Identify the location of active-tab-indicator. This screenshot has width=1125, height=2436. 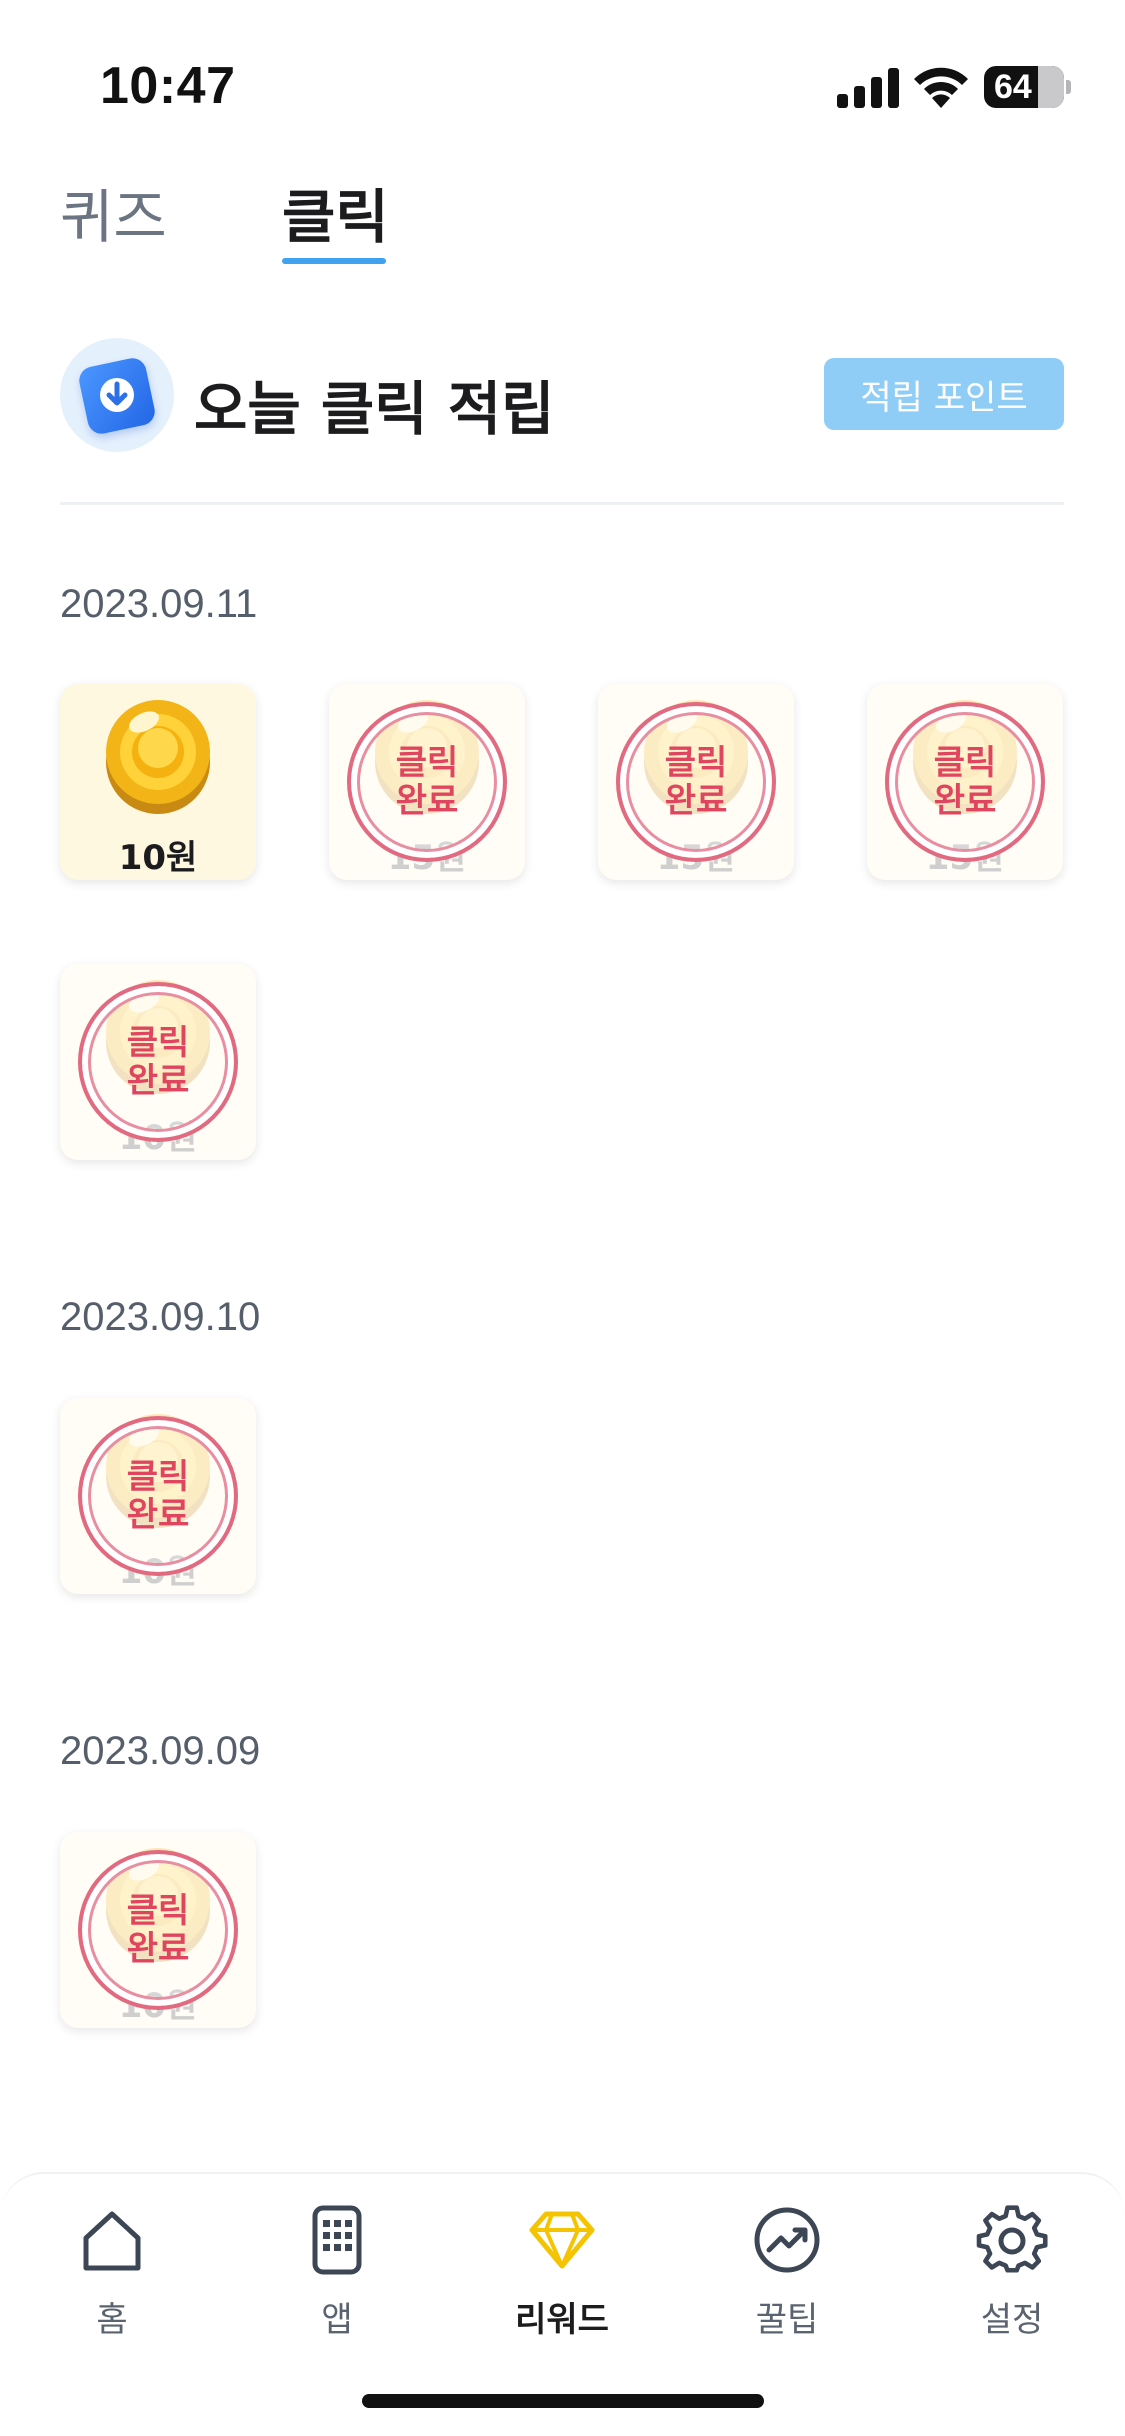
(334, 261).